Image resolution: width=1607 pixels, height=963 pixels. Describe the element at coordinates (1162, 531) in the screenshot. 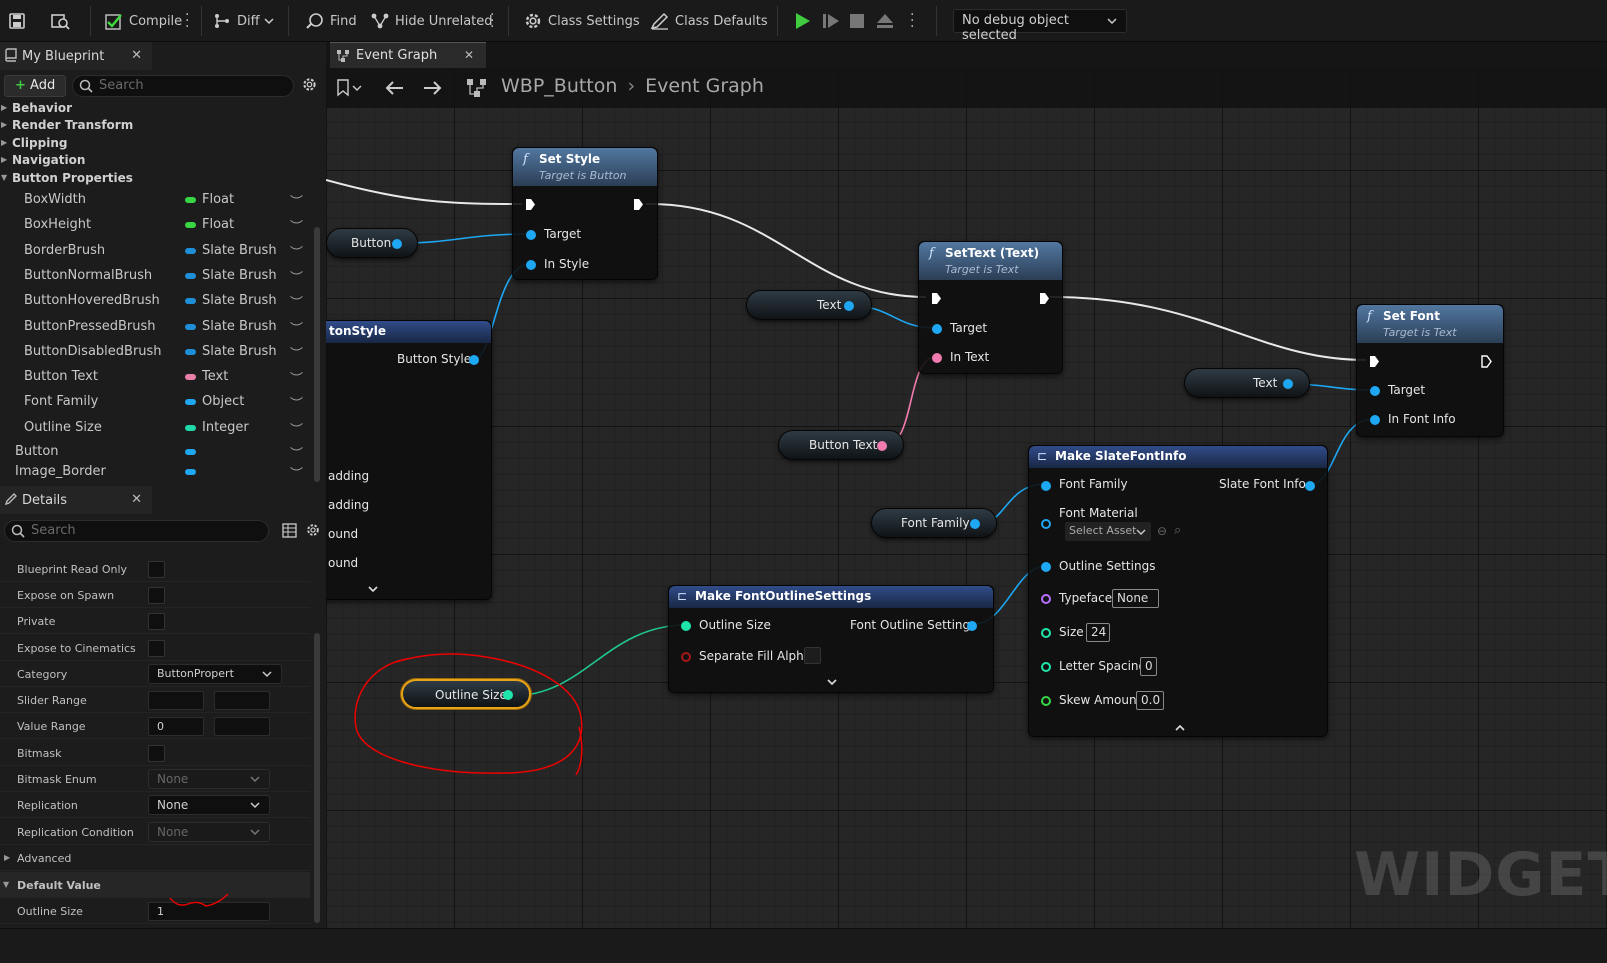

I see `use-selected-icon: ⊖` at that location.